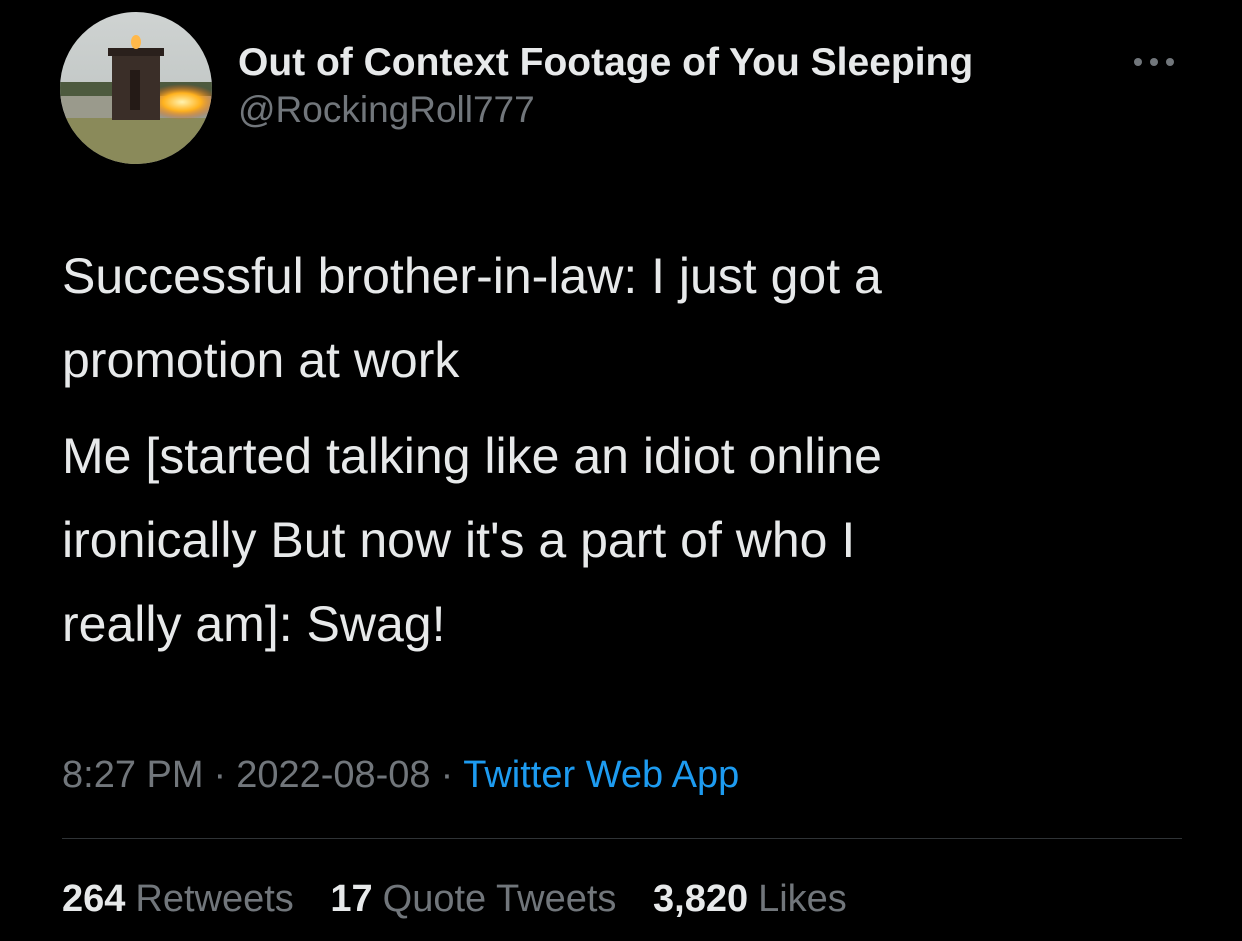  Describe the element at coordinates (499, 899) in the screenshot. I see `quote-tweets-label: Quote Tweets` at that location.